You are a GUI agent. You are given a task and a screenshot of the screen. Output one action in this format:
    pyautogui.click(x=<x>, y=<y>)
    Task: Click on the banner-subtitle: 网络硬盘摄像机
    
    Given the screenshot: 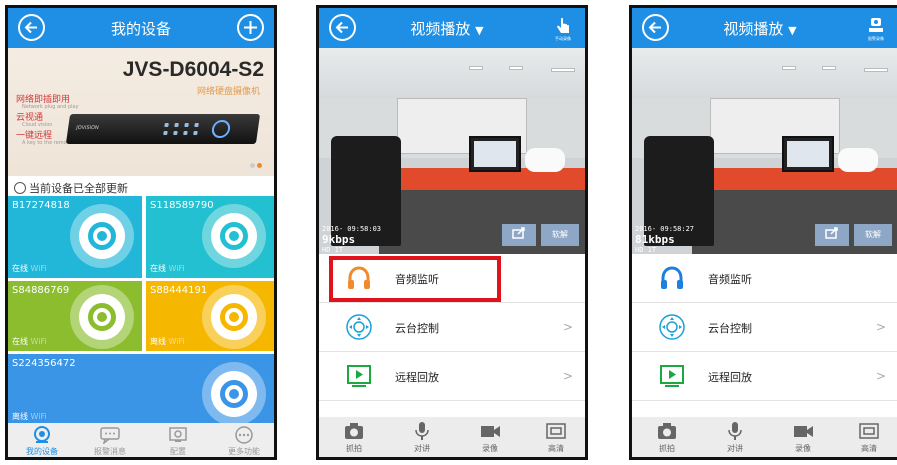 What is the action you would take?
    pyautogui.click(x=228, y=92)
    